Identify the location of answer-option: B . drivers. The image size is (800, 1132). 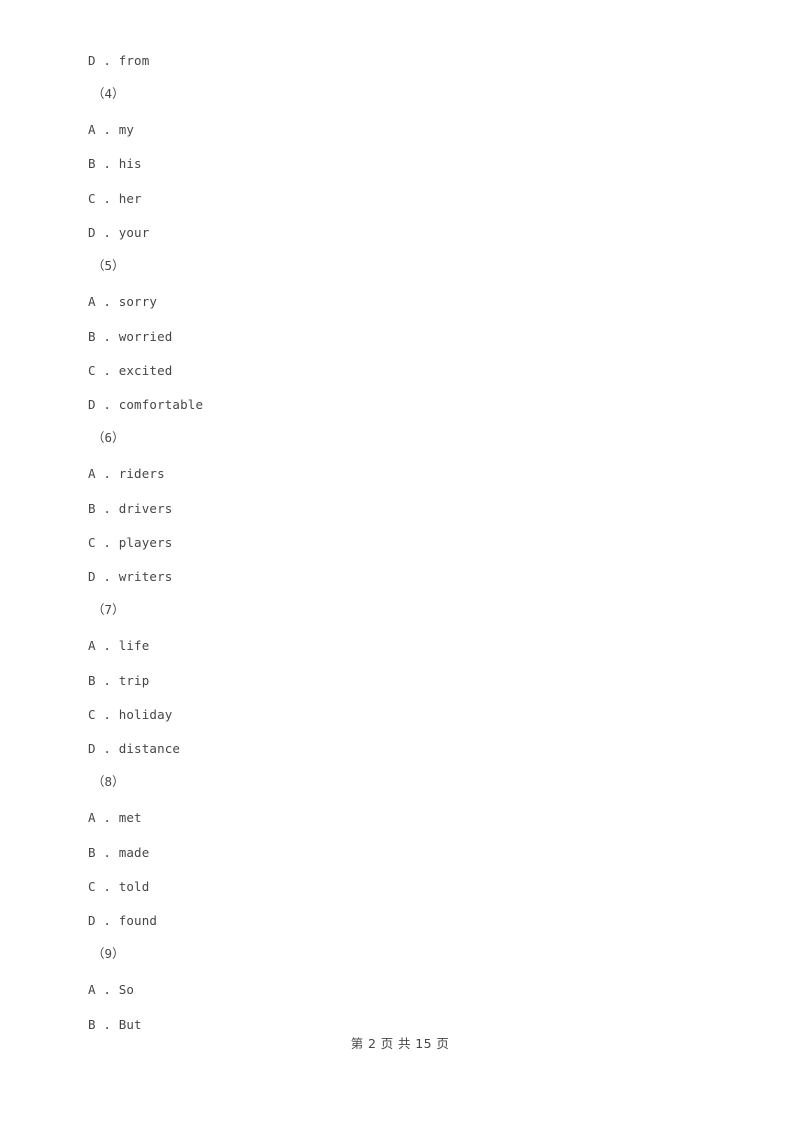
(130, 508).